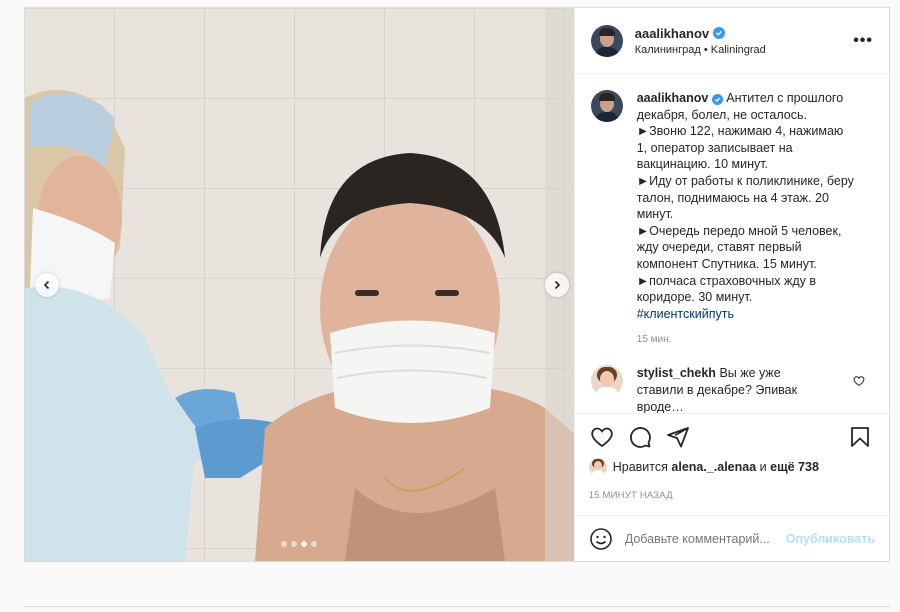  Describe the element at coordinates (299, 544) in the screenshot. I see `carousel-indicator` at that location.